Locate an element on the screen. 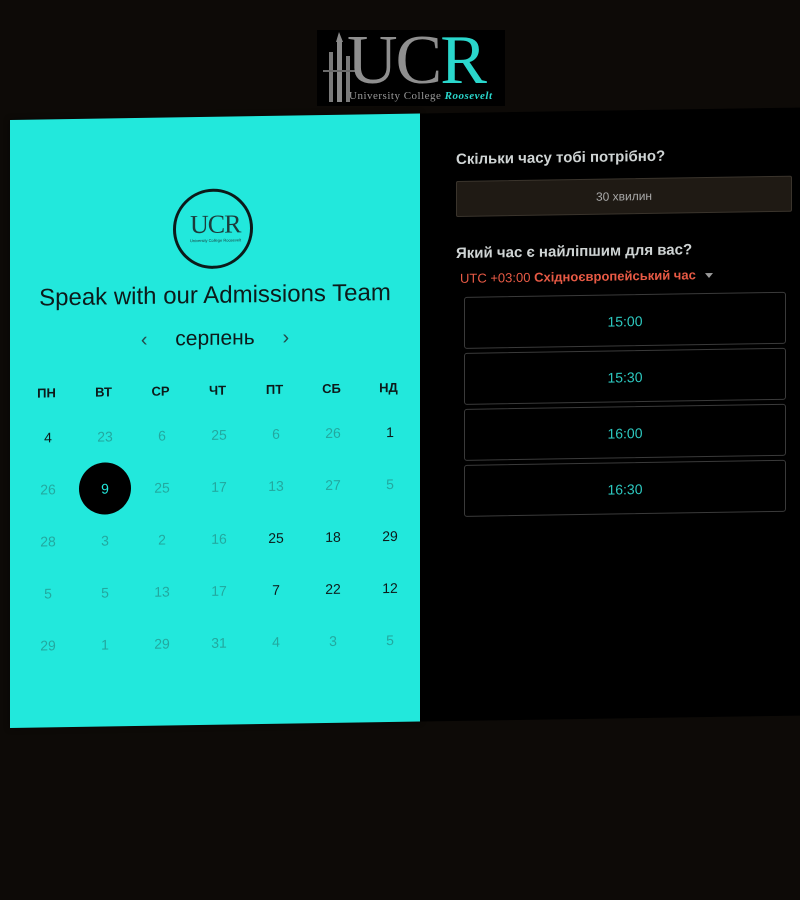 Image resolution: width=800 pixels, height=900 pixels. calendar-day: 12 is located at coordinates (390, 588).